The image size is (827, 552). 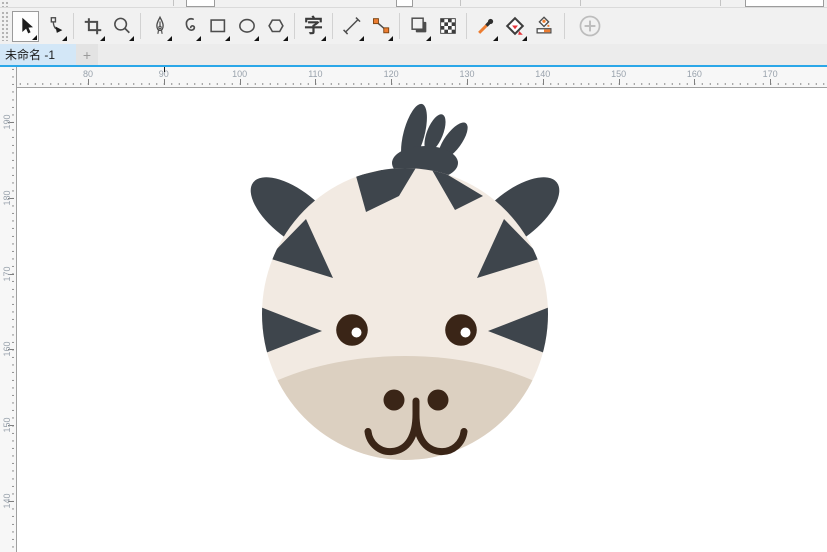 I want to click on contour-icon, so click(x=418, y=25).